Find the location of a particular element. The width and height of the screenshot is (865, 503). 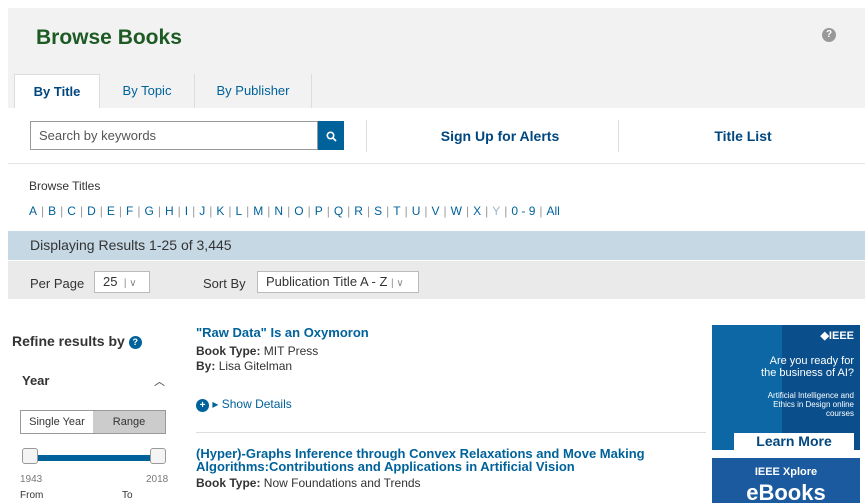

alpha-link-f: F is located at coordinates (129, 211).